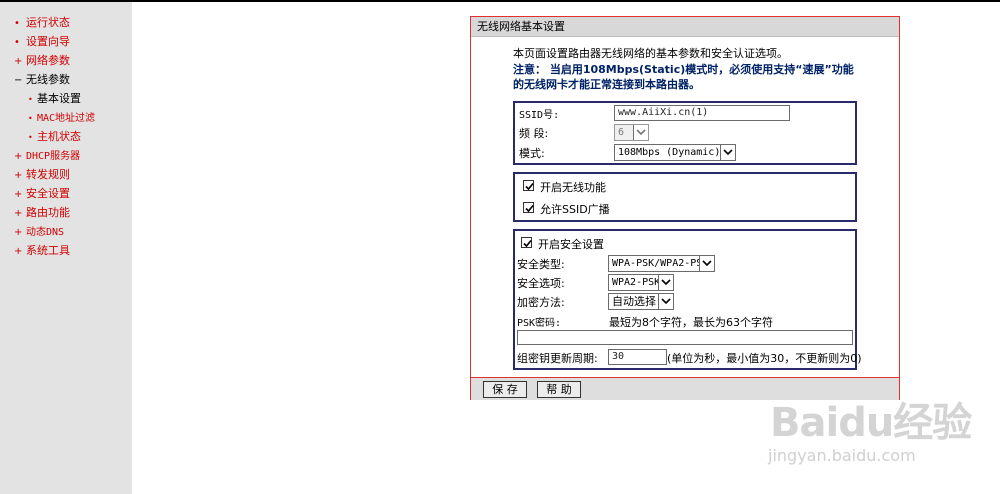 This screenshot has width=1000, height=494. Describe the element at coordinates (871, 423) in the screenshot. I see `watermark-logo: Baidu经验` at that location.